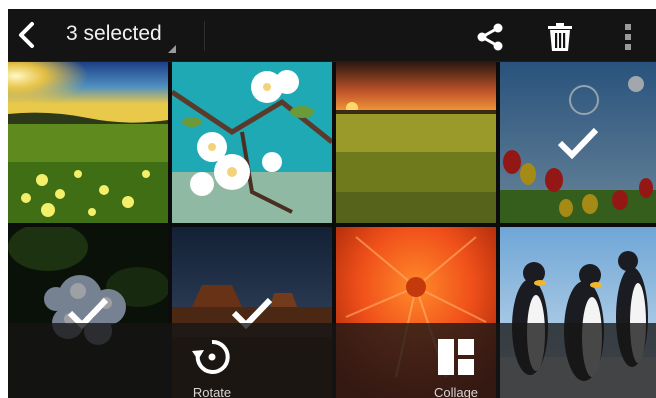 The height and width of the screenshot is (398, 656). What do you see at coordinates (332, 35) in the screenshot?
I see `action-bar: 3 selected` at bounding box center [332, 35].